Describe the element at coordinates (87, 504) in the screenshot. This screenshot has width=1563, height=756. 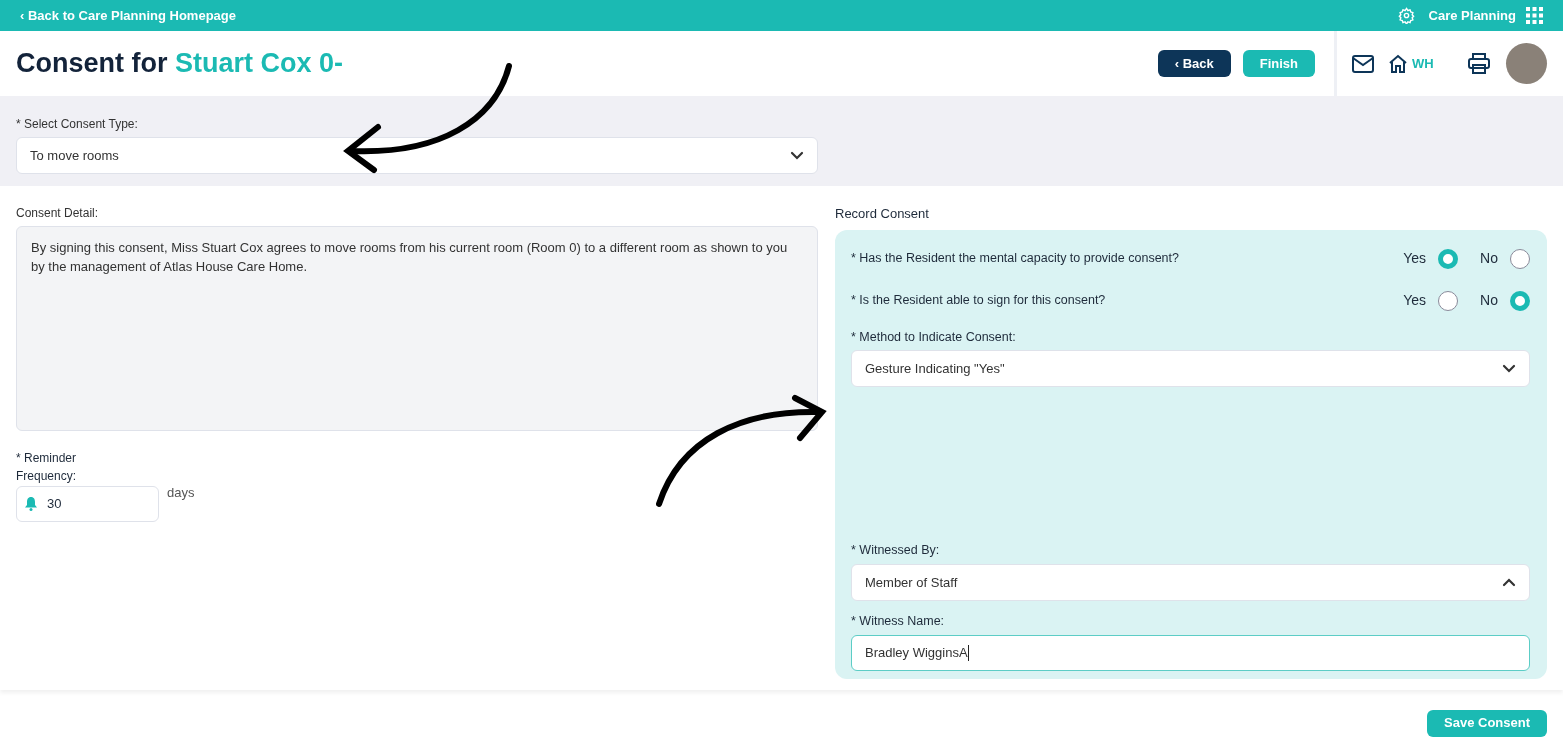
I see `reminder-frequency-field: 30` at that location.